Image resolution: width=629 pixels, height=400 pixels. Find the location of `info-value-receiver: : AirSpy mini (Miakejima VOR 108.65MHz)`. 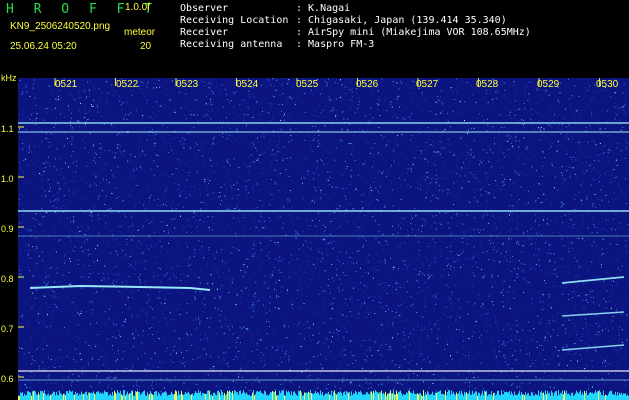

info-value-receiver: : AirSpy mini (Miakejima VOR 108.65MHz) is located at coordinates (413, 32).